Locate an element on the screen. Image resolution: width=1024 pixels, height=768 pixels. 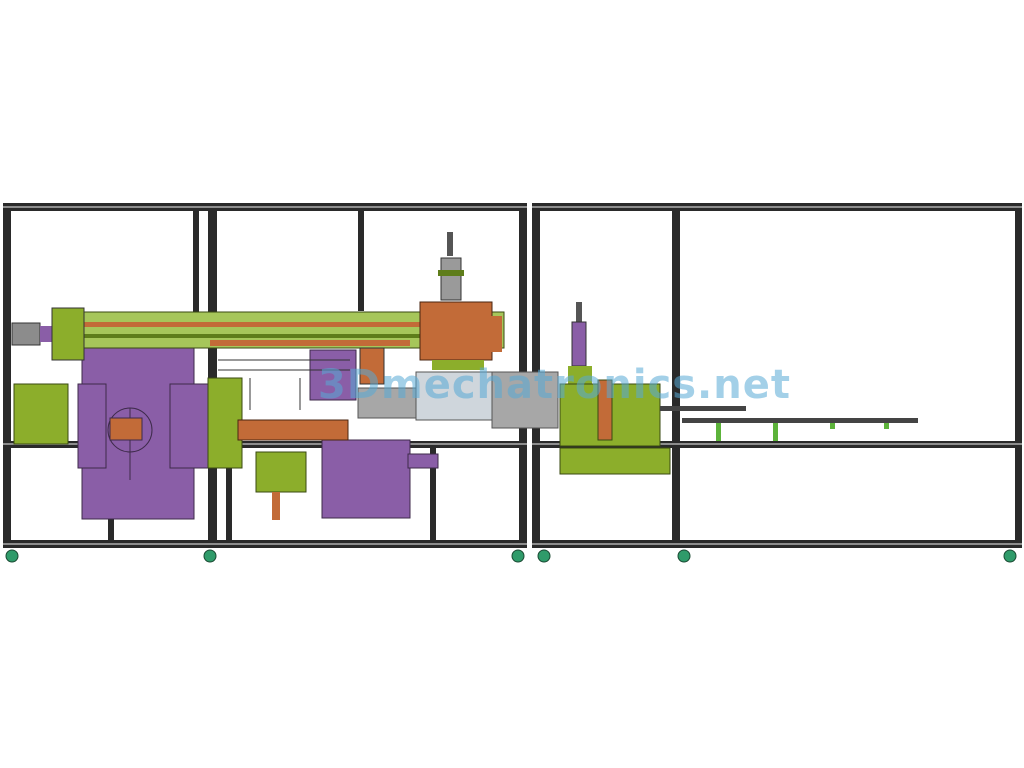
green-stand is located at coordinates (276, 506).